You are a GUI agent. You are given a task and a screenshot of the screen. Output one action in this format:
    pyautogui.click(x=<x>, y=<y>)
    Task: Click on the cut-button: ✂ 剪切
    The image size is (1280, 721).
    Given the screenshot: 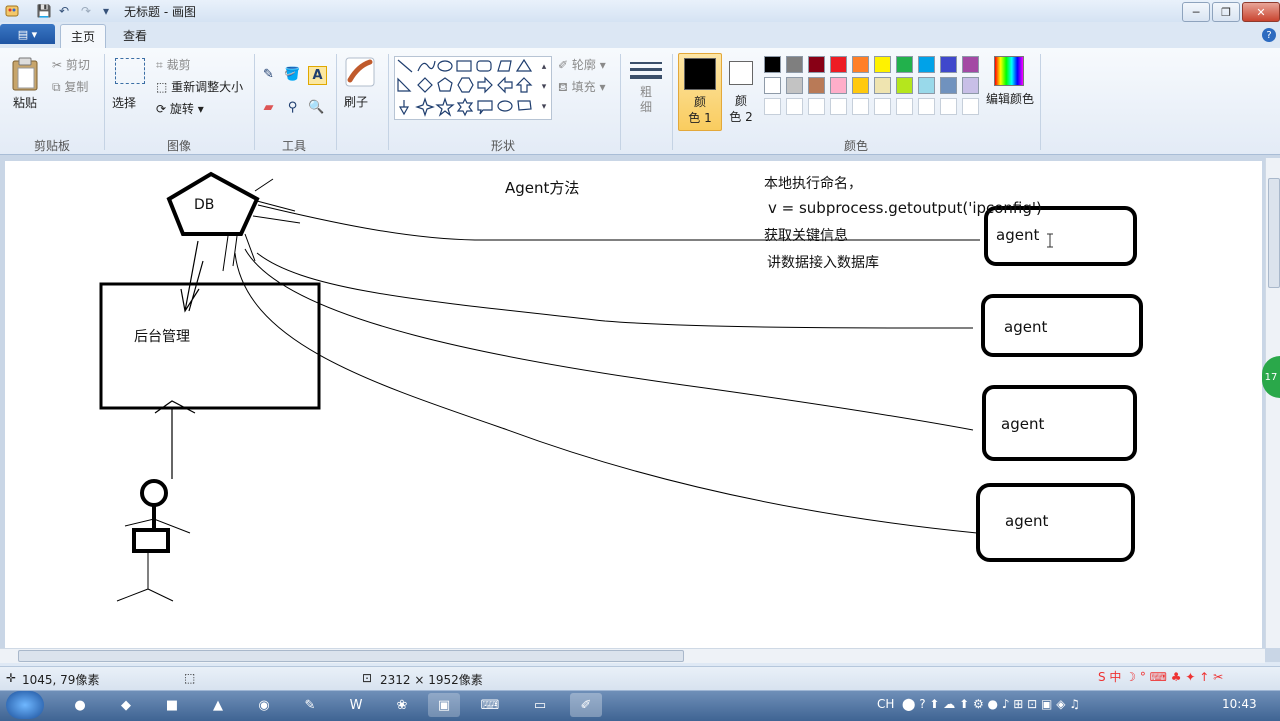 What is the action you would take?
    pyautogui.click(x=71, y=64)
    